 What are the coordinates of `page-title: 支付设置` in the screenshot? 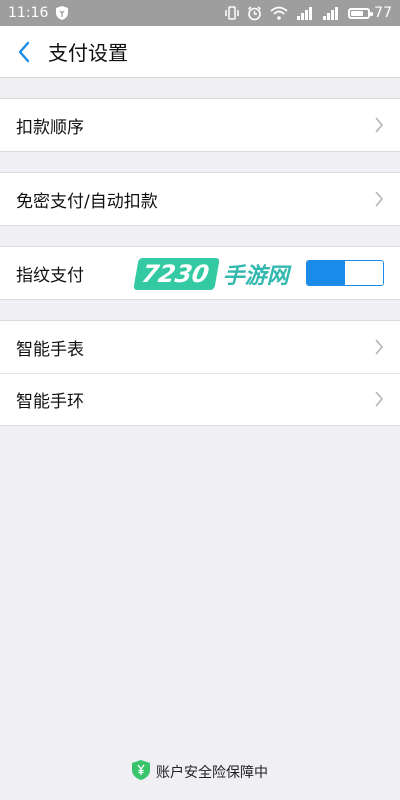 It's located at (88, 53).